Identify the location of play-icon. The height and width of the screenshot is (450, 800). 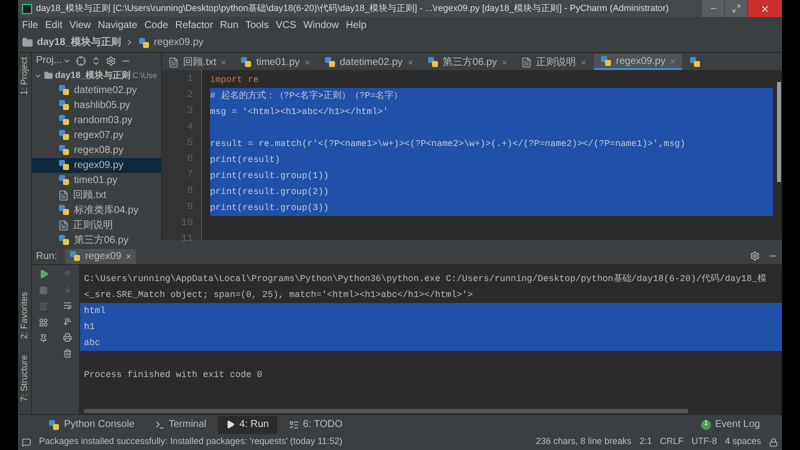
(231, 424).